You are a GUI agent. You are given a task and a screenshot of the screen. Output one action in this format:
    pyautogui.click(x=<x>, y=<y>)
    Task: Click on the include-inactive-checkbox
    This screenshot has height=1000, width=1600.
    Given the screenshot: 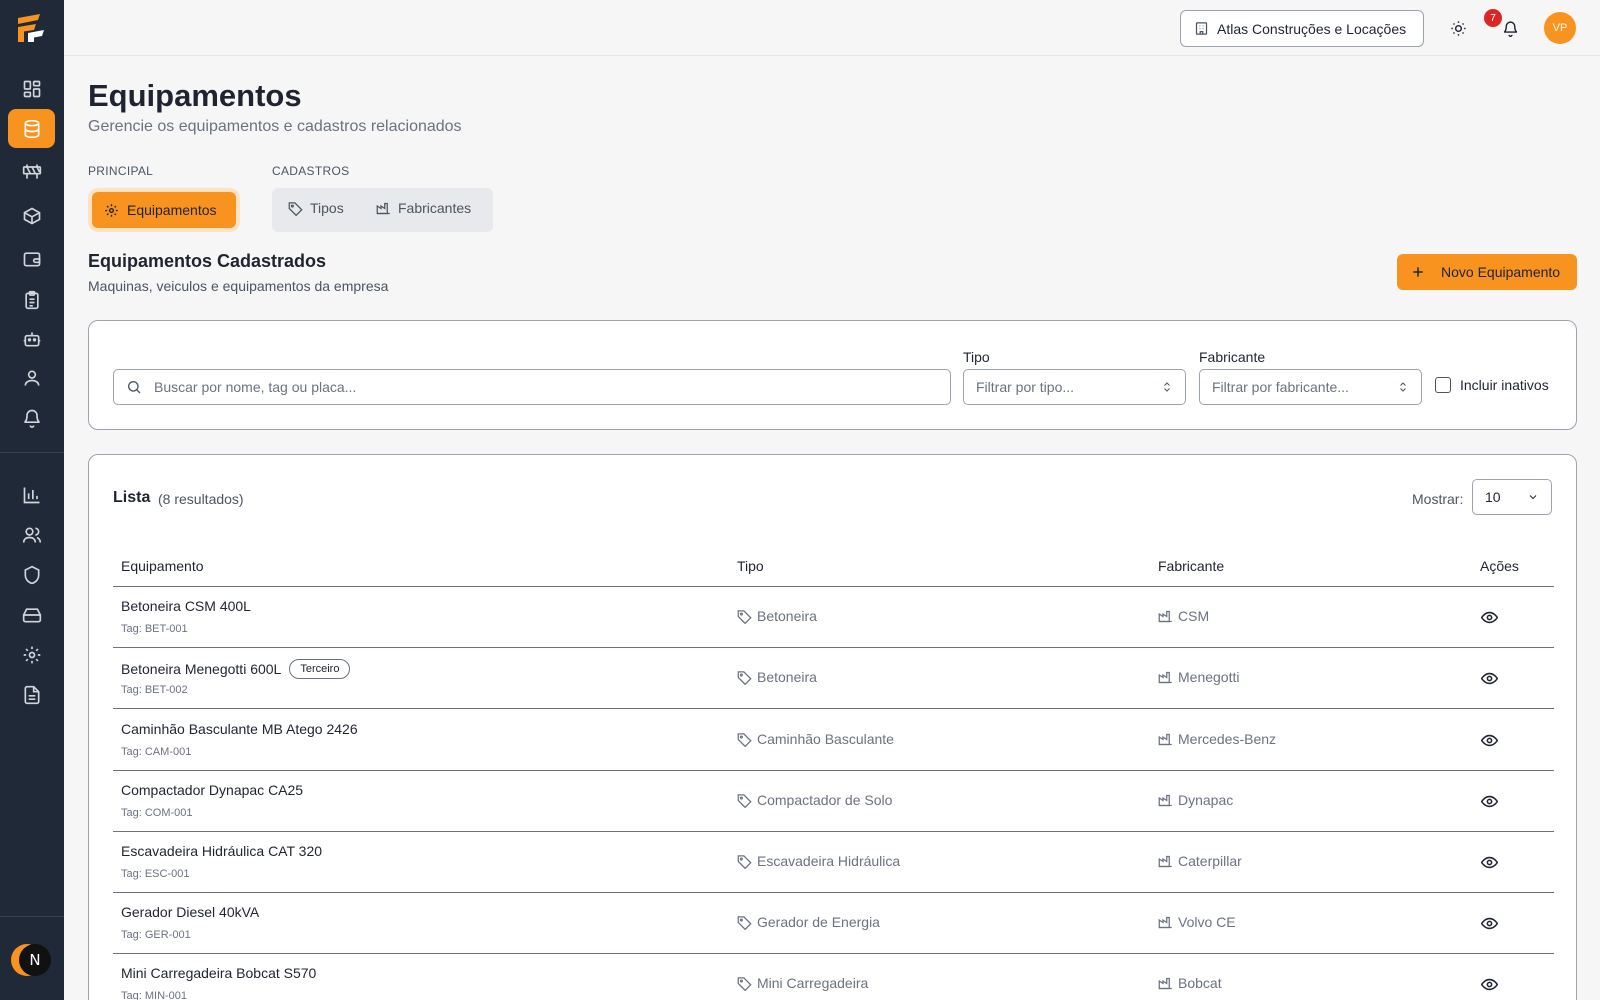 What is the action you would take?
    pyautogui.click(x=1443, y=385)
    